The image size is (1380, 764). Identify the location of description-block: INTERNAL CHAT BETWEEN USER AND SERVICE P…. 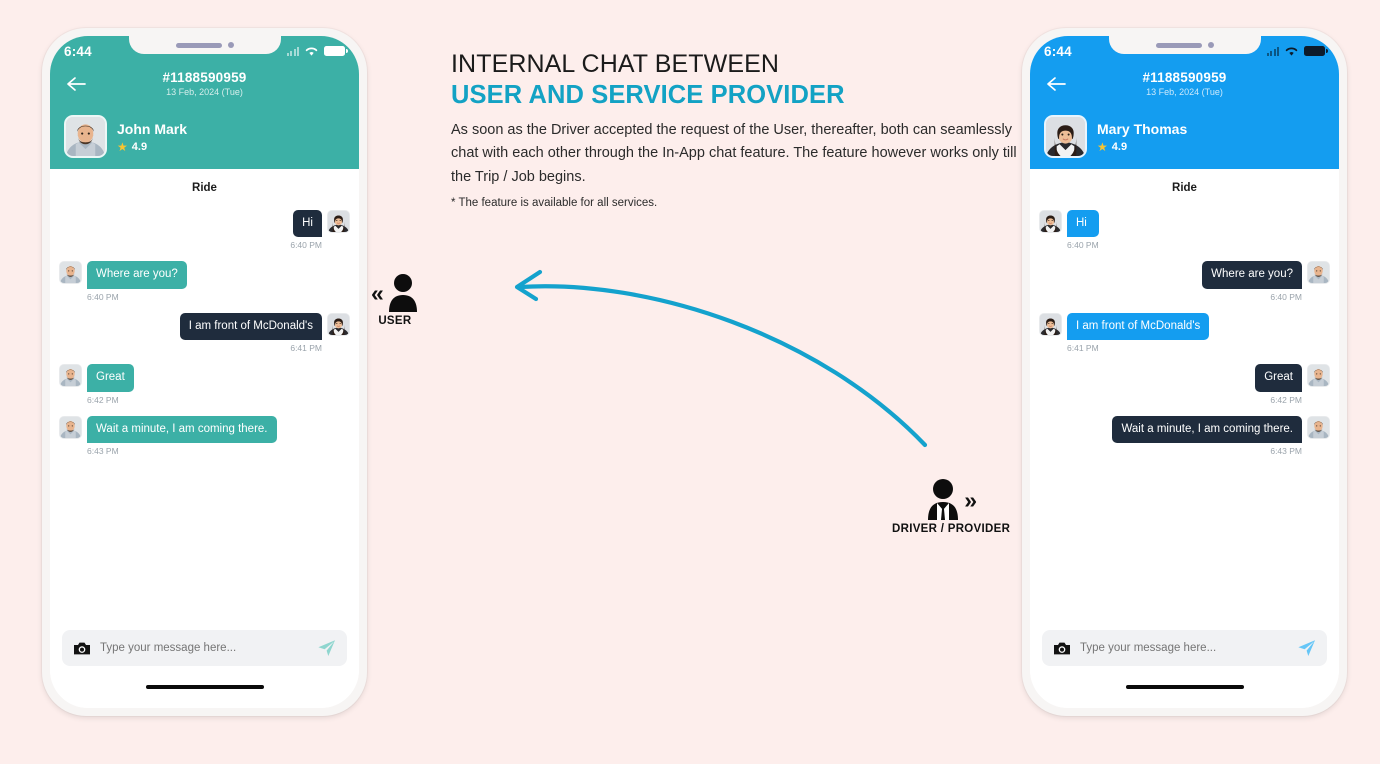
(737, 129).